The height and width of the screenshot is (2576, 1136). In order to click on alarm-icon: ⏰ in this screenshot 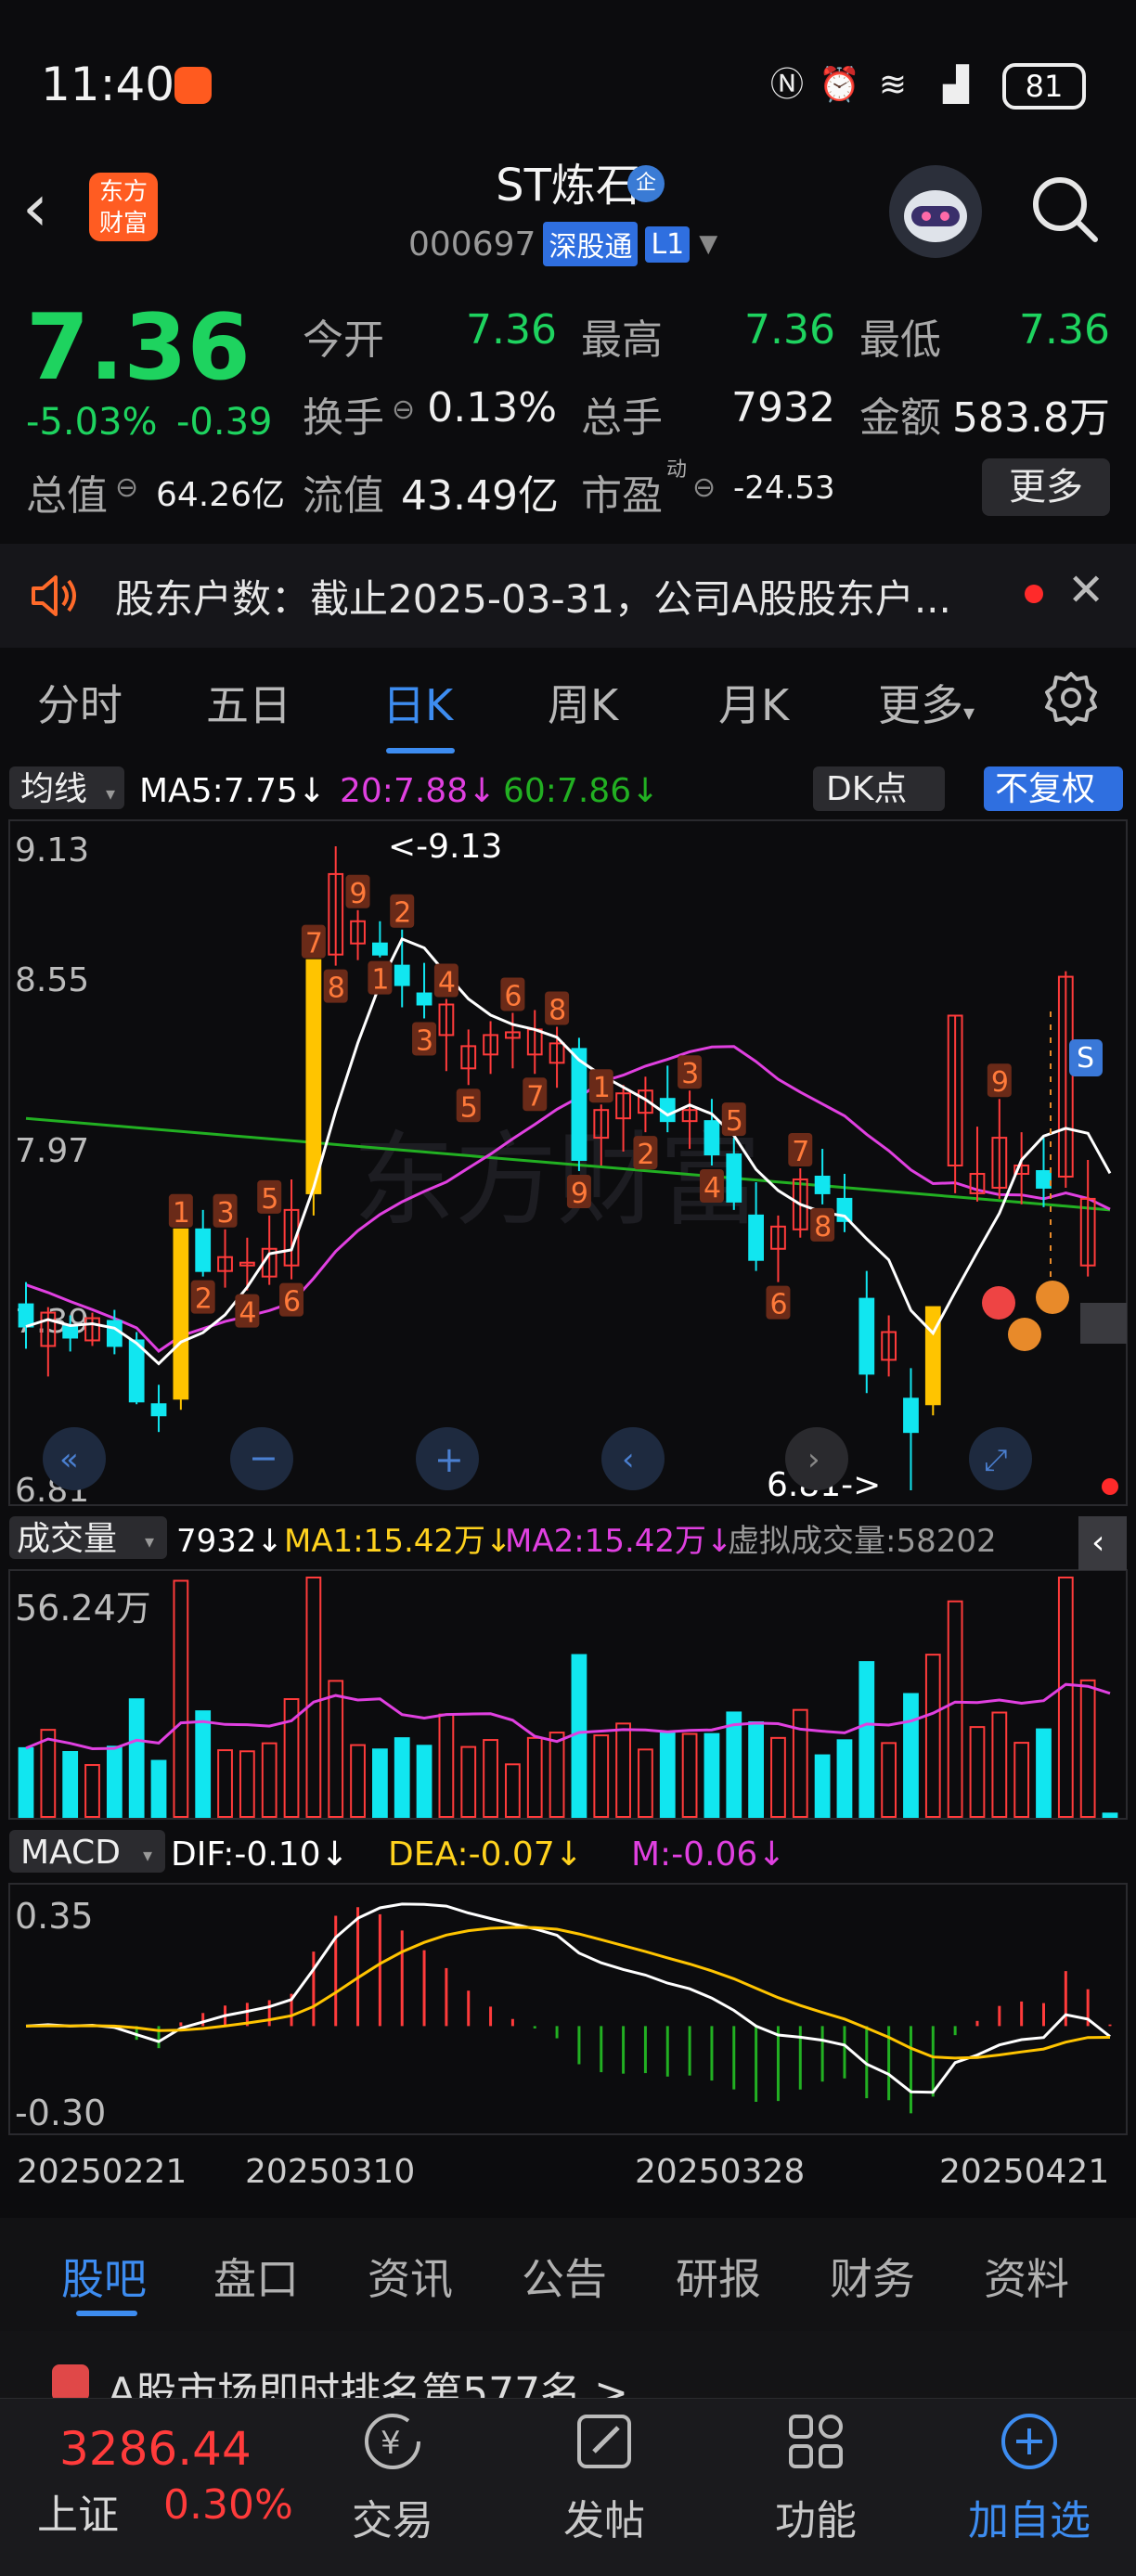, I will do `click(839, 85)`.